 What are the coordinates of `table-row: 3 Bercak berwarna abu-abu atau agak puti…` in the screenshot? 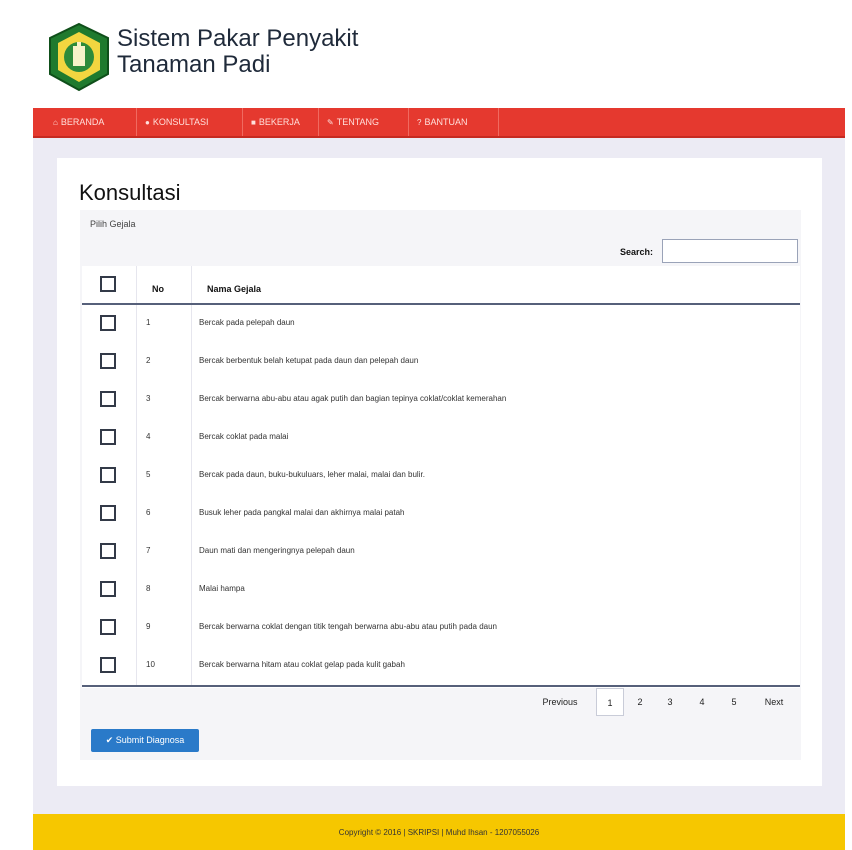 It's located at (441, 400).